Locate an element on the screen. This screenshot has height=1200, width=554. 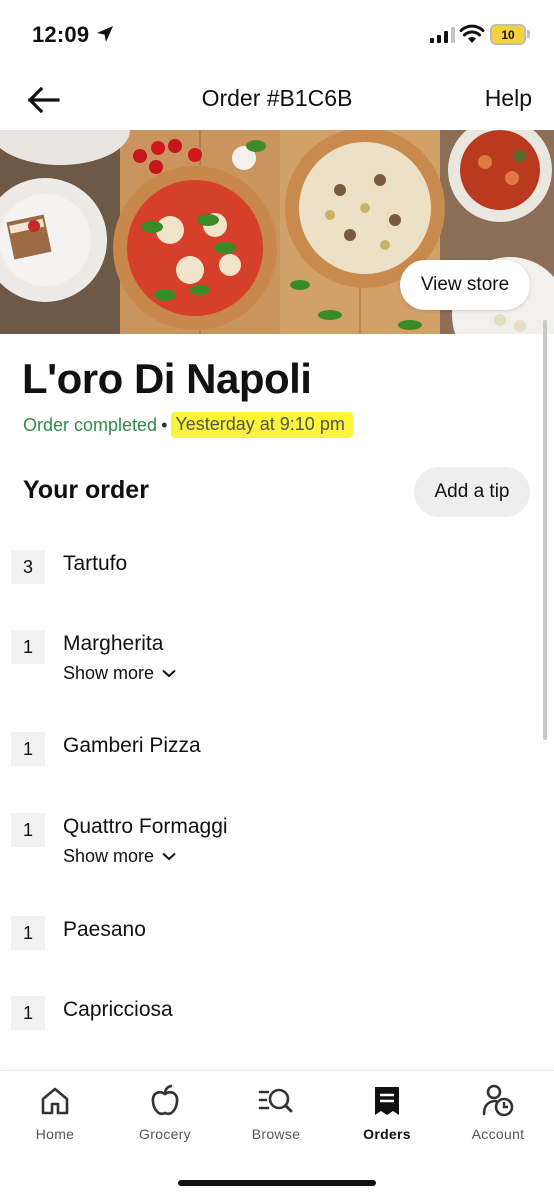
item-name: Margherita is located at coordinates (113, 643).